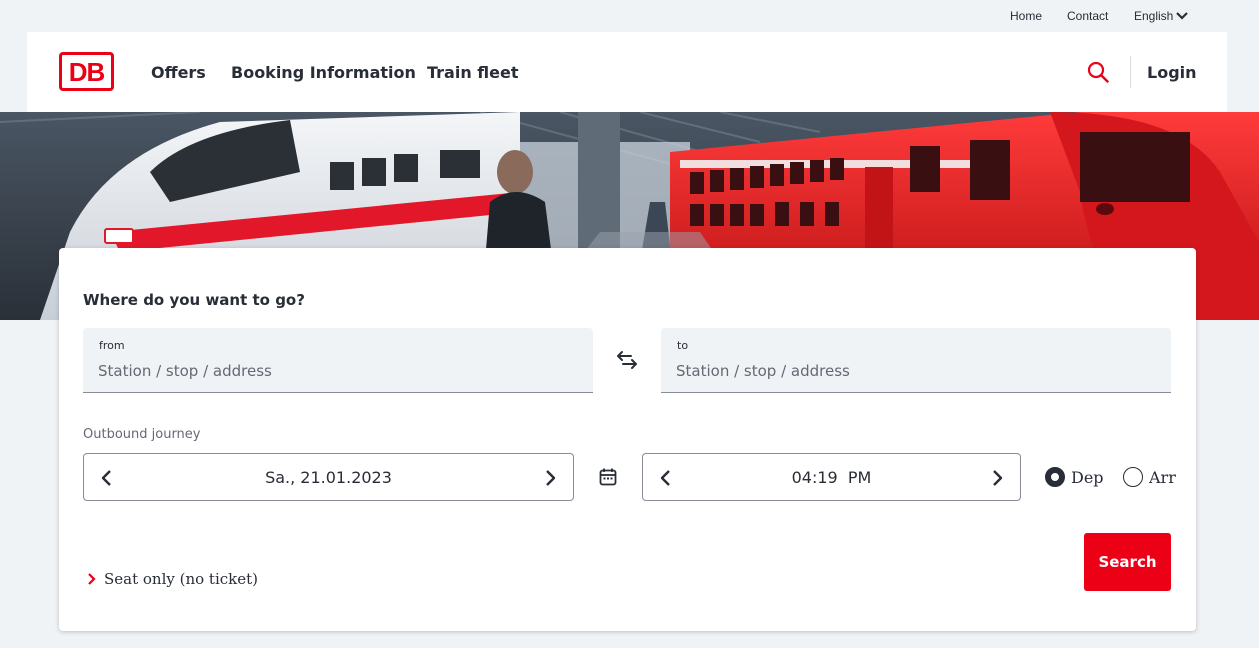  I want to click on swap-stations-icon, so click(627, 360).